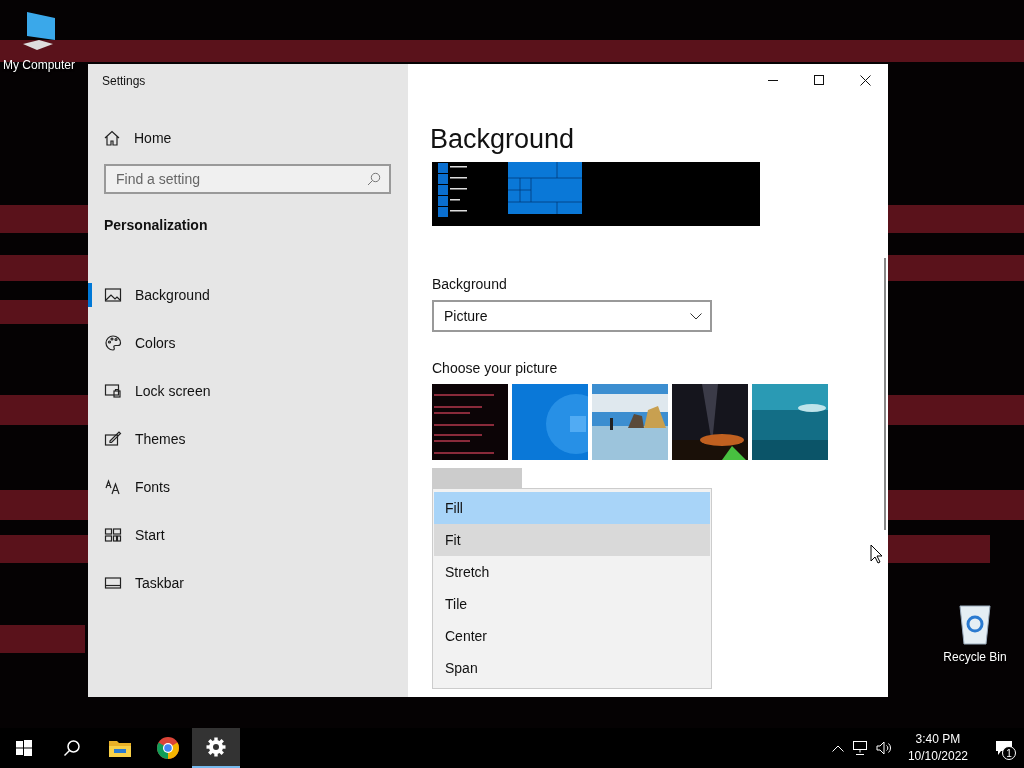  I want to click on nav-item: Colors, so click(248, 343).